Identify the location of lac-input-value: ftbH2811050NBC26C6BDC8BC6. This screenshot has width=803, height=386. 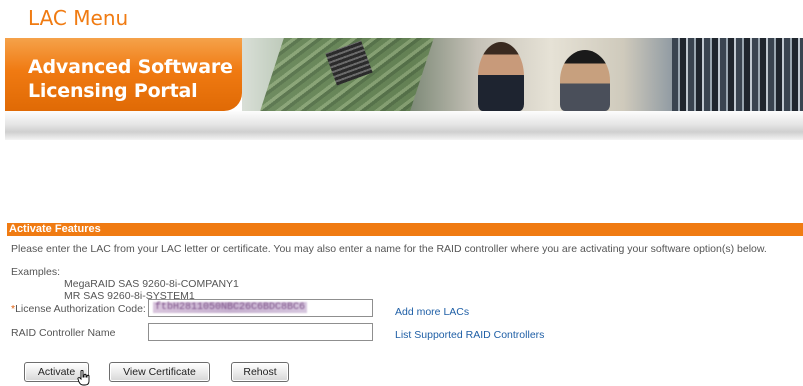
(230, 307).